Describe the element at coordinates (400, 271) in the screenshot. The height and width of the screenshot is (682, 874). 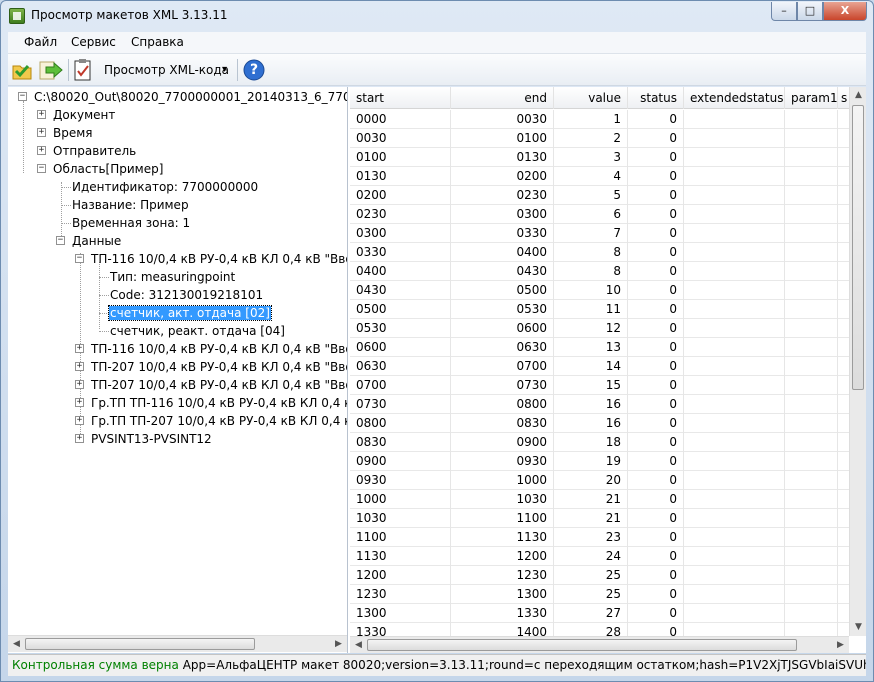
I see `cell-start: 0400` at that location.